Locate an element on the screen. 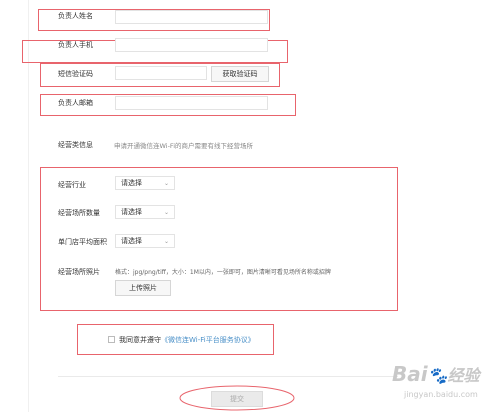 This screenshot has height=412, width=500. phone-label: 负责人手机 is located at coordinates (75, 45).